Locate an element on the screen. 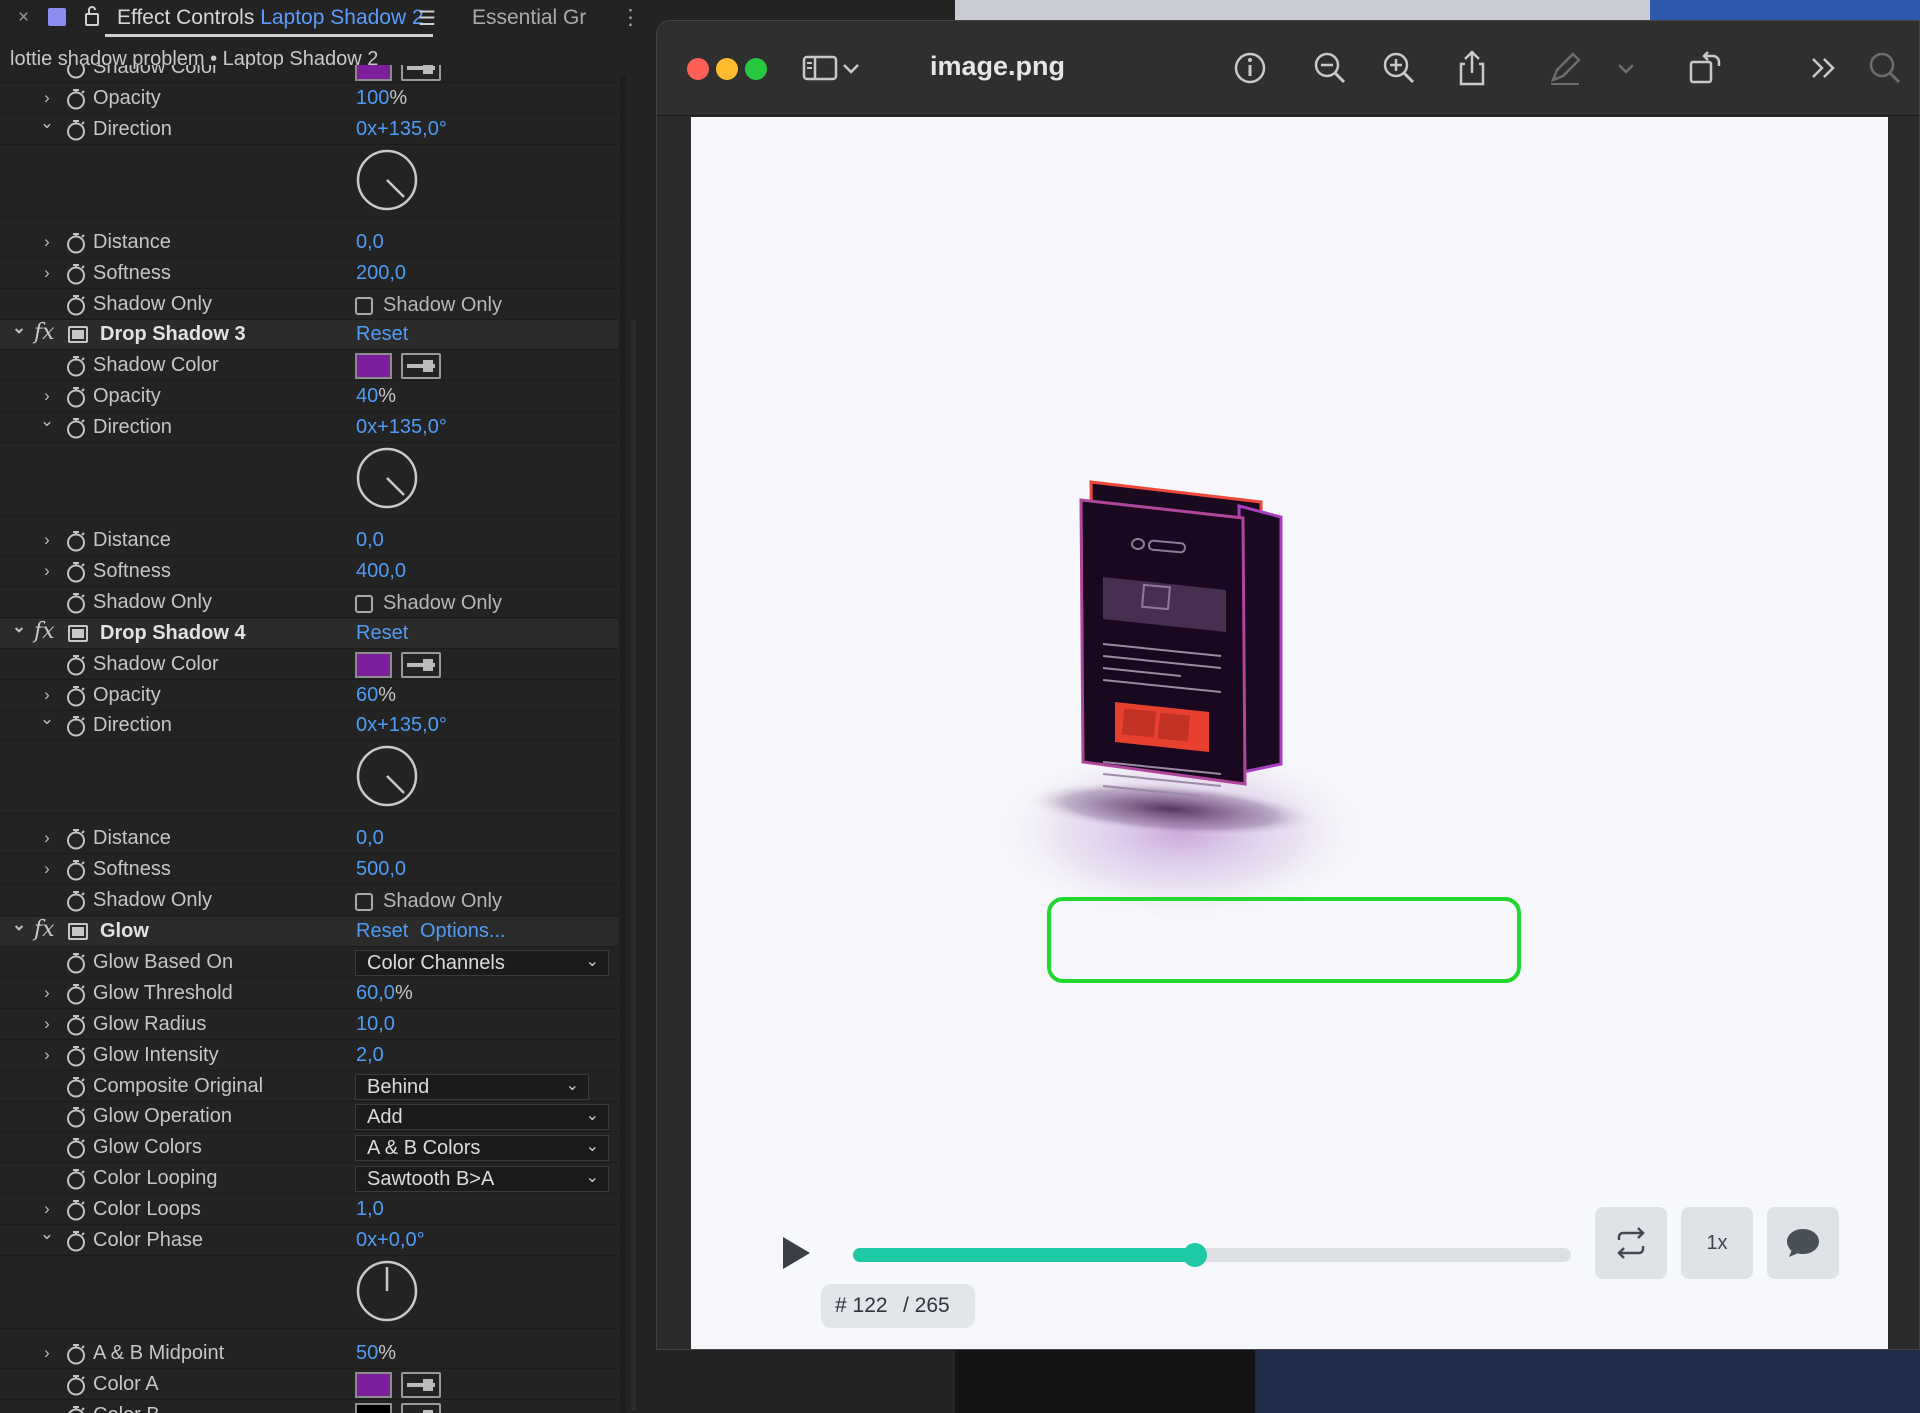 The width and height of the screenshot is (1920, 1413). param-value: 100% is located at coordinates (381, 98).